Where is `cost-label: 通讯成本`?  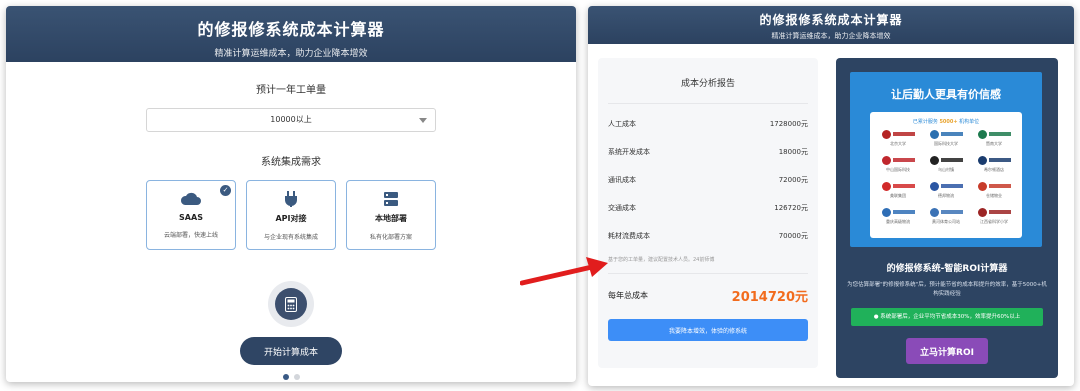
cost-label: 通讯成本 is located at coordinates (622, 180).